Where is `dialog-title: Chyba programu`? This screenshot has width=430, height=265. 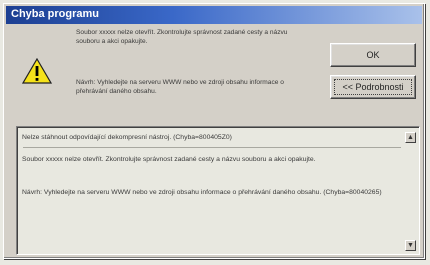
dialog-title: Chyba programu is located at coordinates (55, 14).